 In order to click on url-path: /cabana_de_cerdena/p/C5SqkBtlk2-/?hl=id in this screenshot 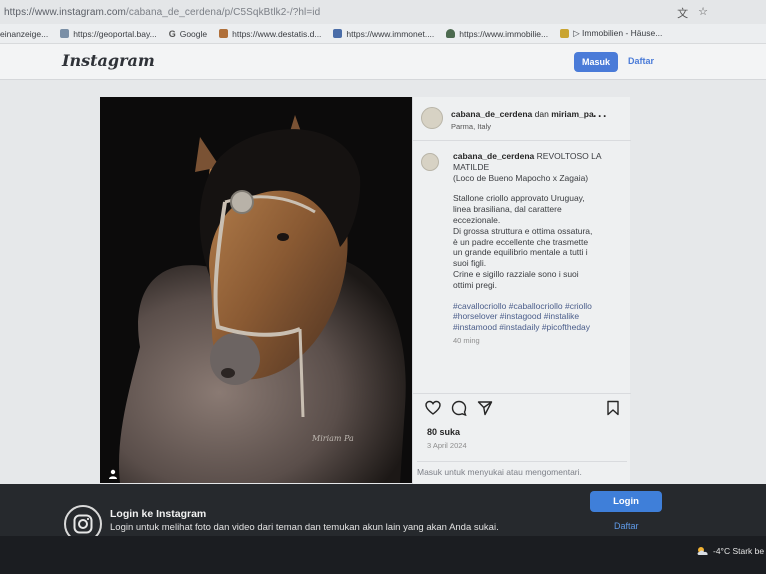, I will do `click(223, 12)`.